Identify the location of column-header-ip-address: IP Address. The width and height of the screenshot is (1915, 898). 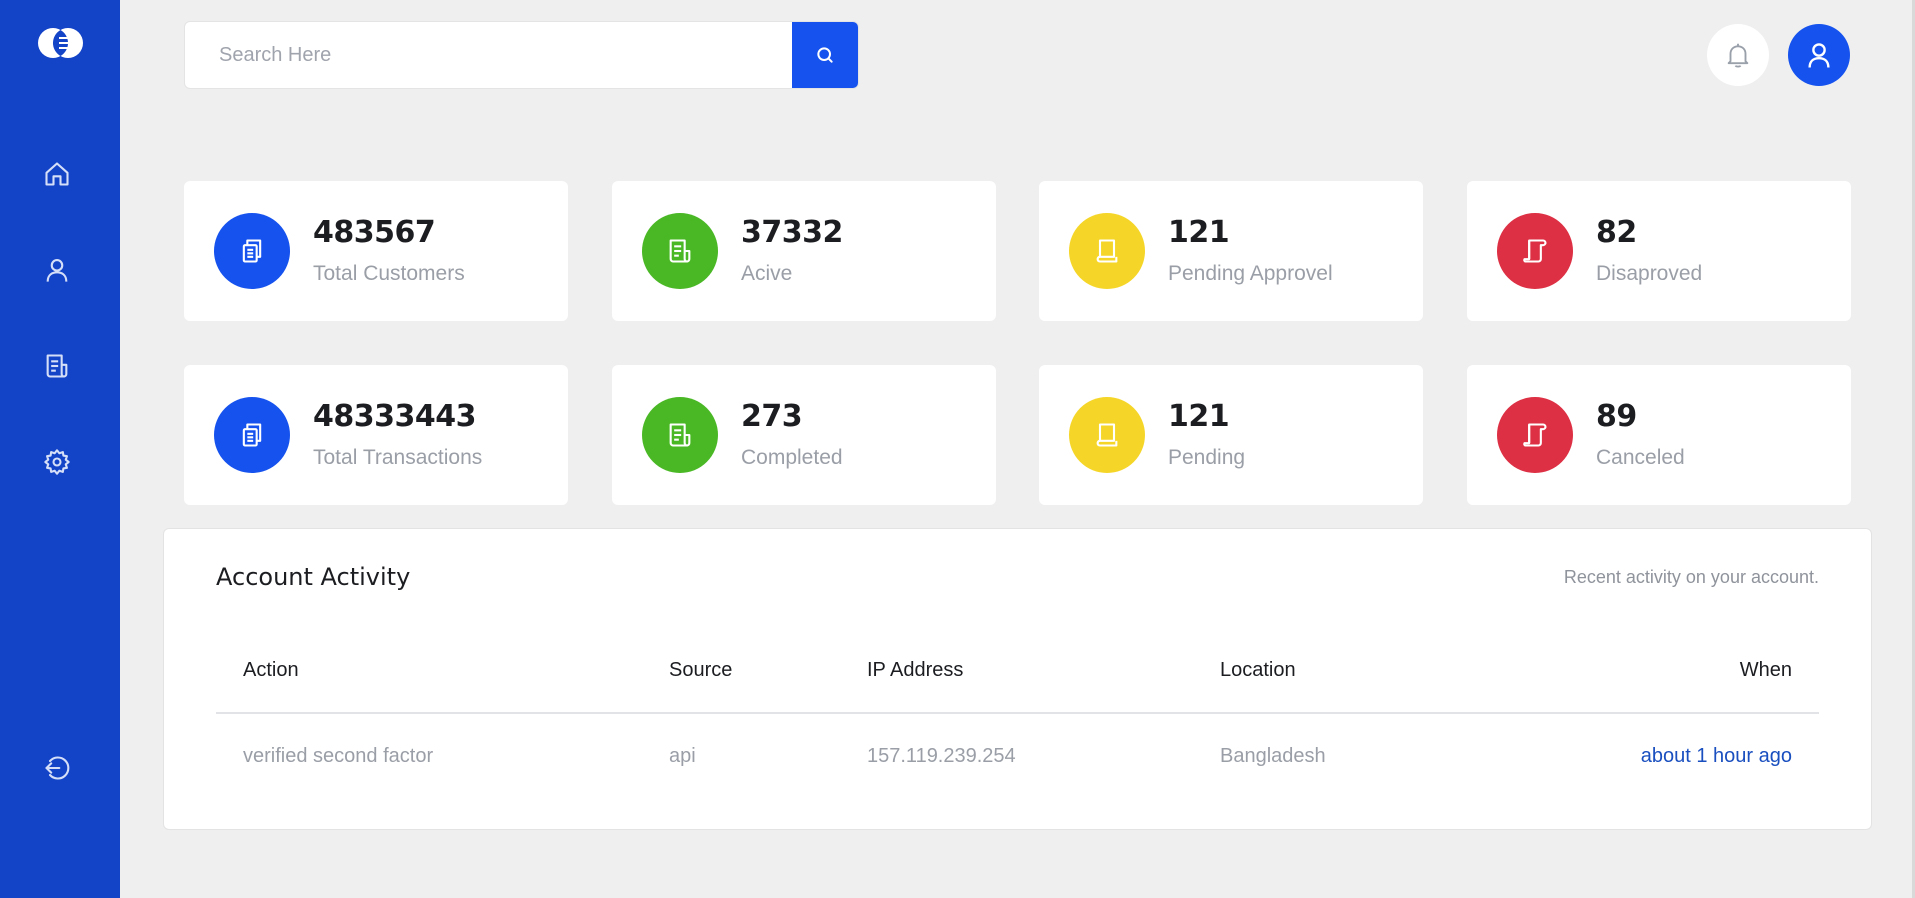
(915, 670).